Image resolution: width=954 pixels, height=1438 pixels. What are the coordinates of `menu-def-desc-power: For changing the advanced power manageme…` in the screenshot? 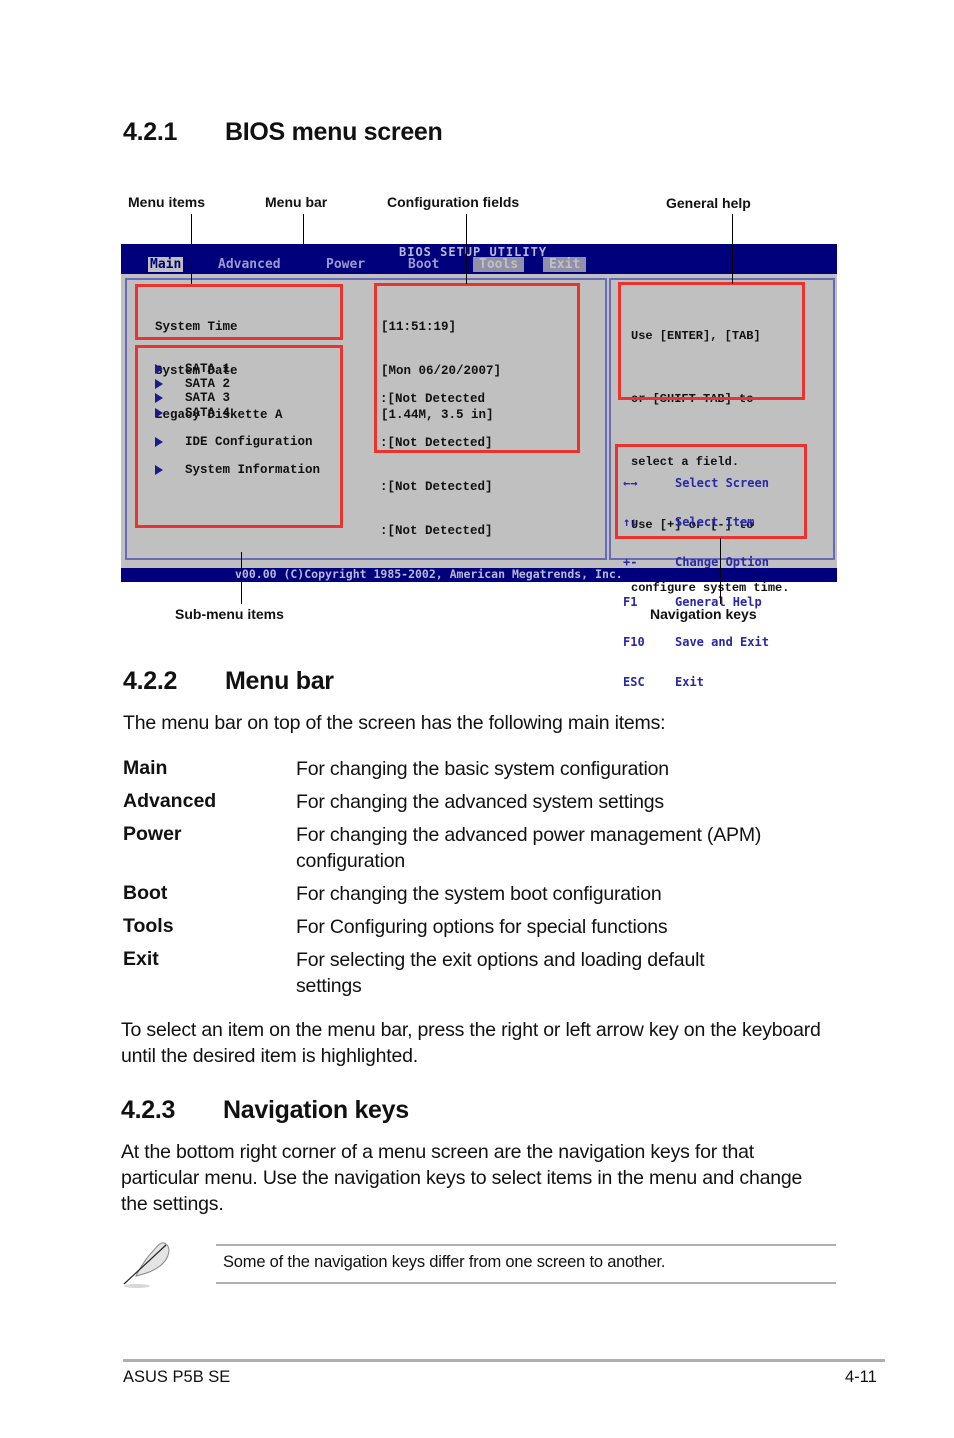 It's located at (529, 848).